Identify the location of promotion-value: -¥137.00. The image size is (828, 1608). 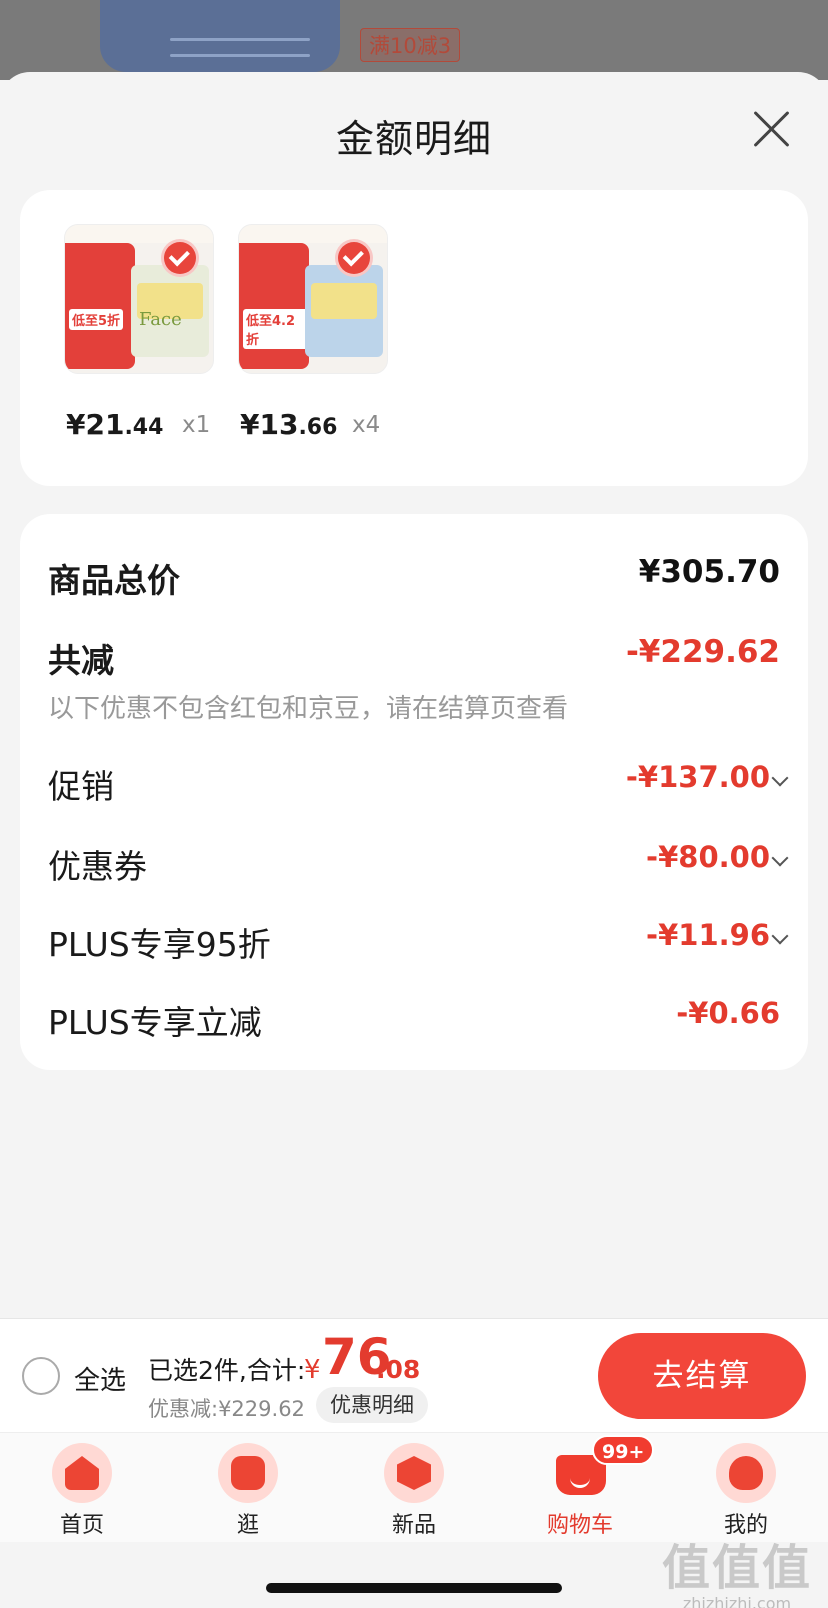
(697, 777).